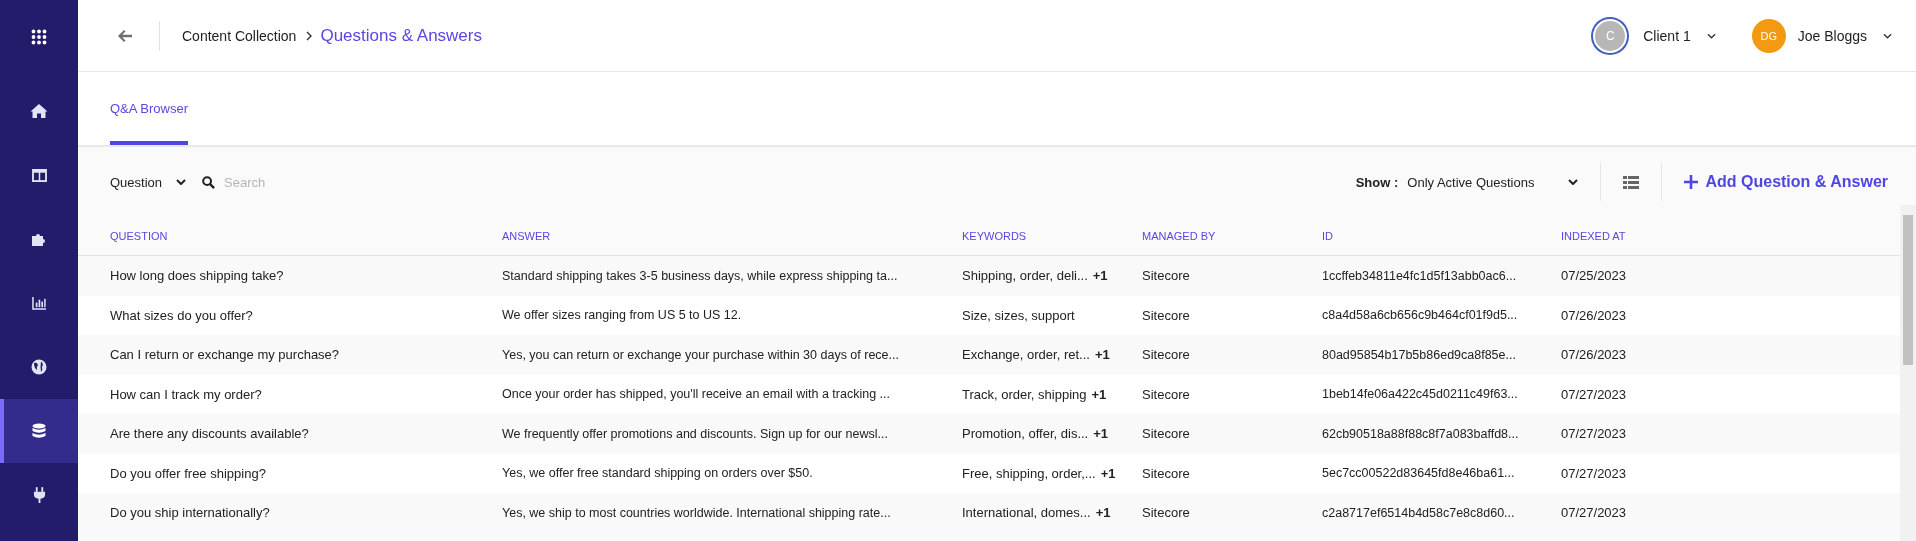 This screenshot has height=541, width=1916. I want to click on home-icon, so click(39, 111).